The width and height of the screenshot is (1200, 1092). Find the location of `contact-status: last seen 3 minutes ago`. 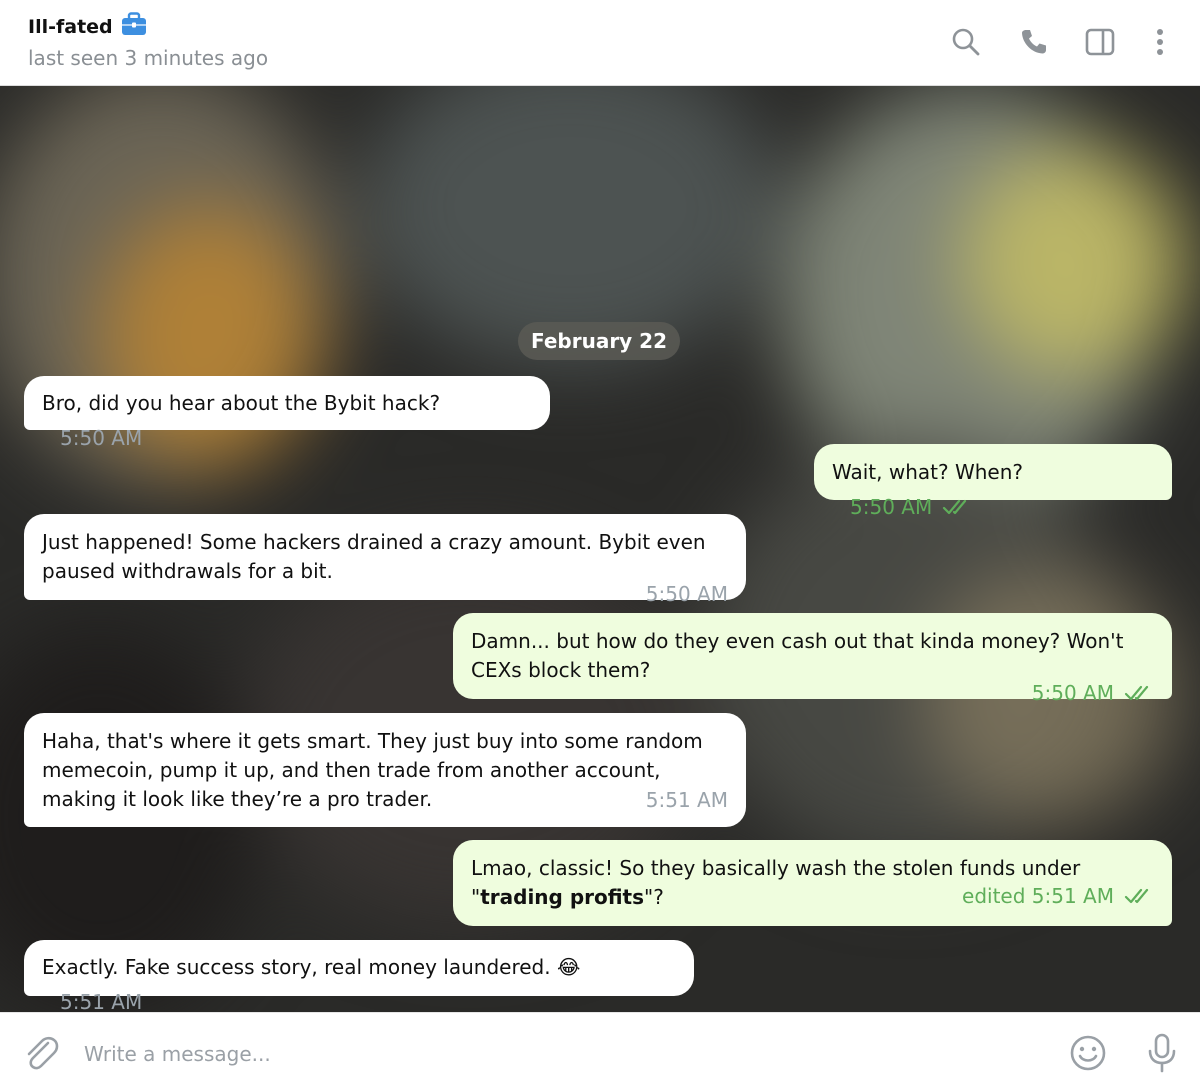

contact-status: last seen 3 minutes ago is located at coordinates (148, 58).